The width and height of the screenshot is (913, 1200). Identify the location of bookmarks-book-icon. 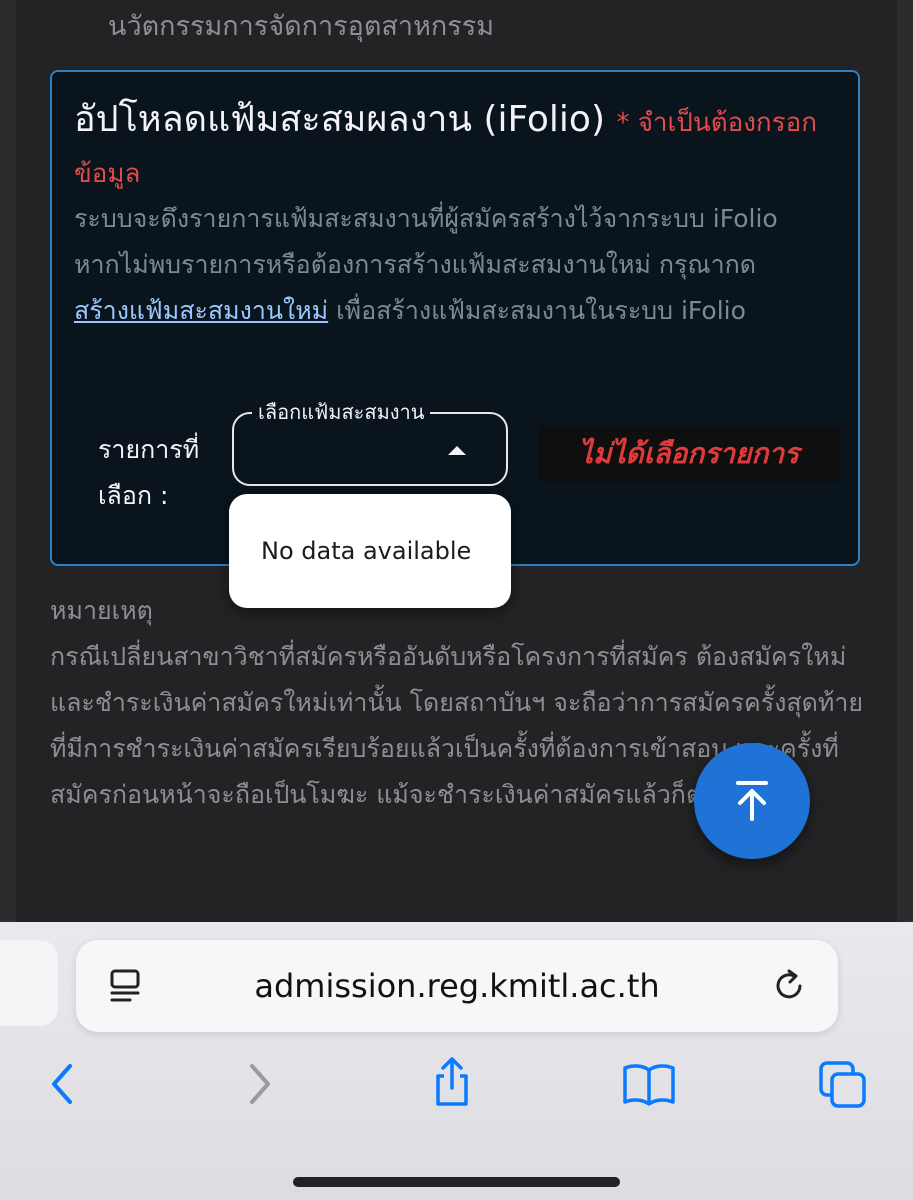
(649, 1084).